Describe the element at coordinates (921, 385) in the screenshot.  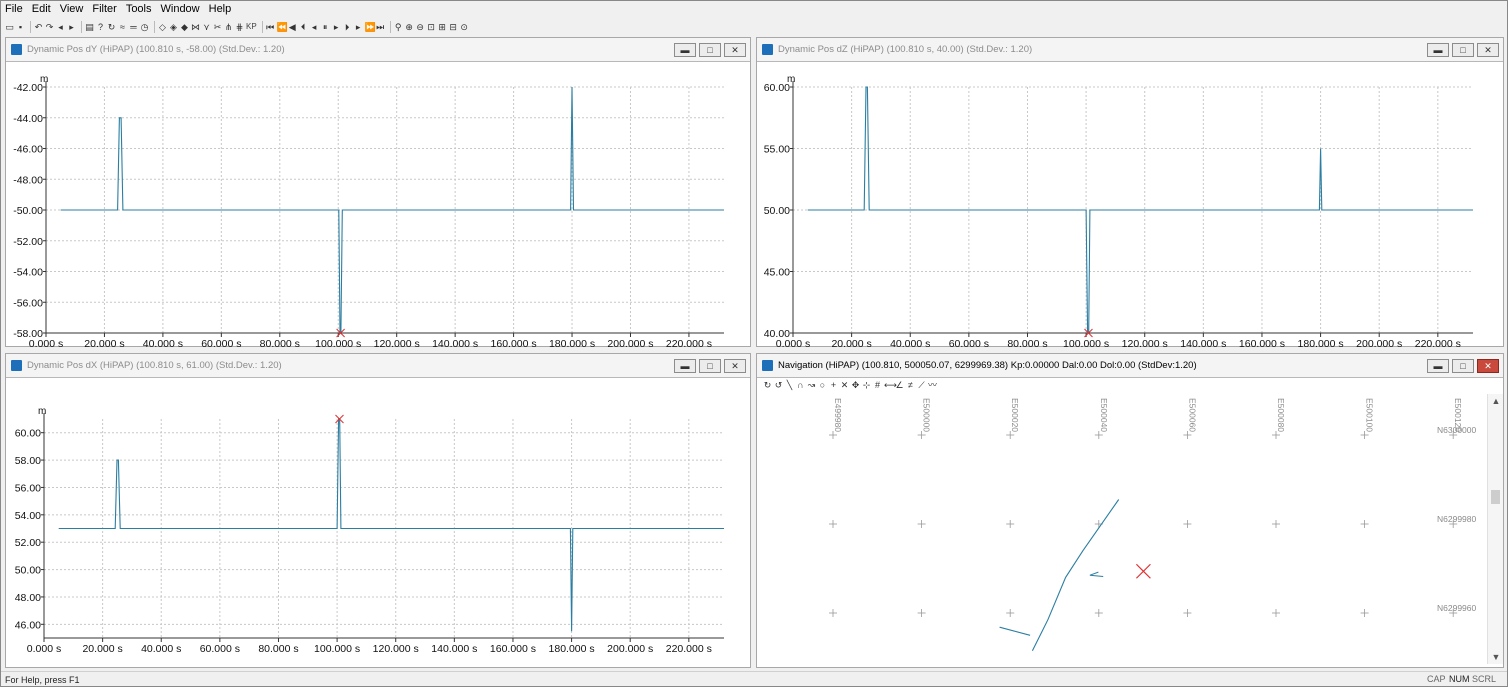
I see `profile-icon: ⟋` at that location.